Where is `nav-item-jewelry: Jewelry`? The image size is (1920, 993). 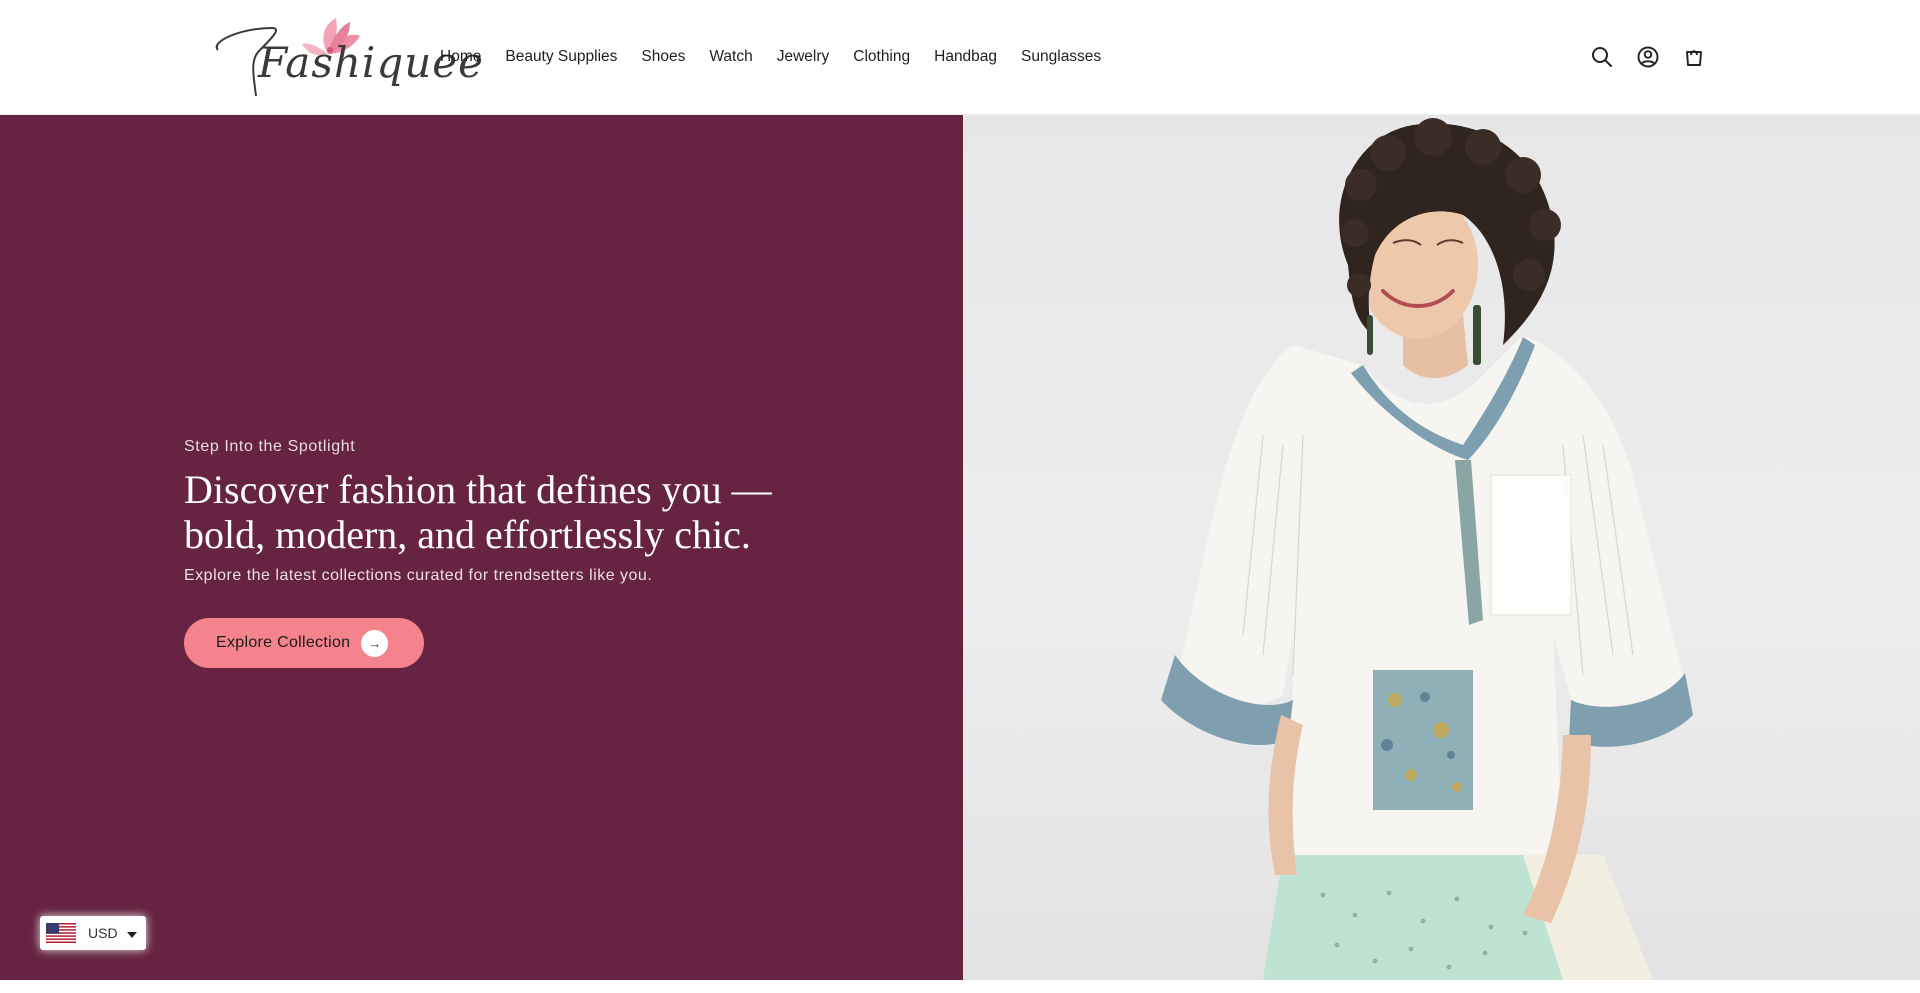 nav-item-jewelry: Jewelry is located at coordinates (803, 57).